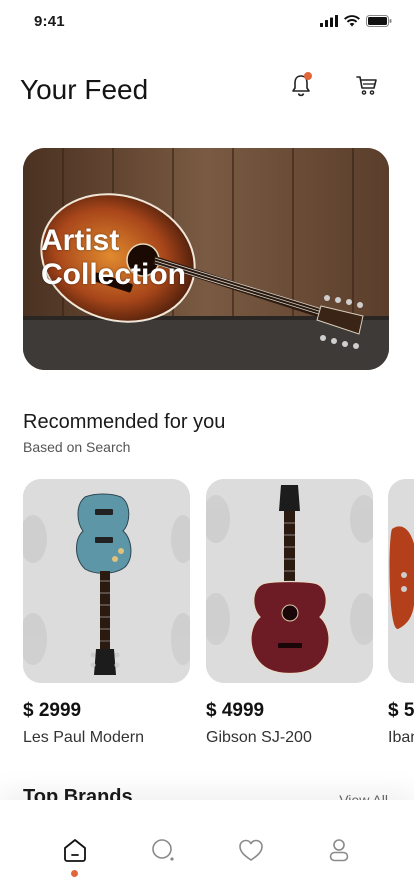 The image size is (414, 896). What do you see at coordinates (207, 92) in the screenshot?
I see `feed-header: Your Feed` at bounding box center [207, 92].